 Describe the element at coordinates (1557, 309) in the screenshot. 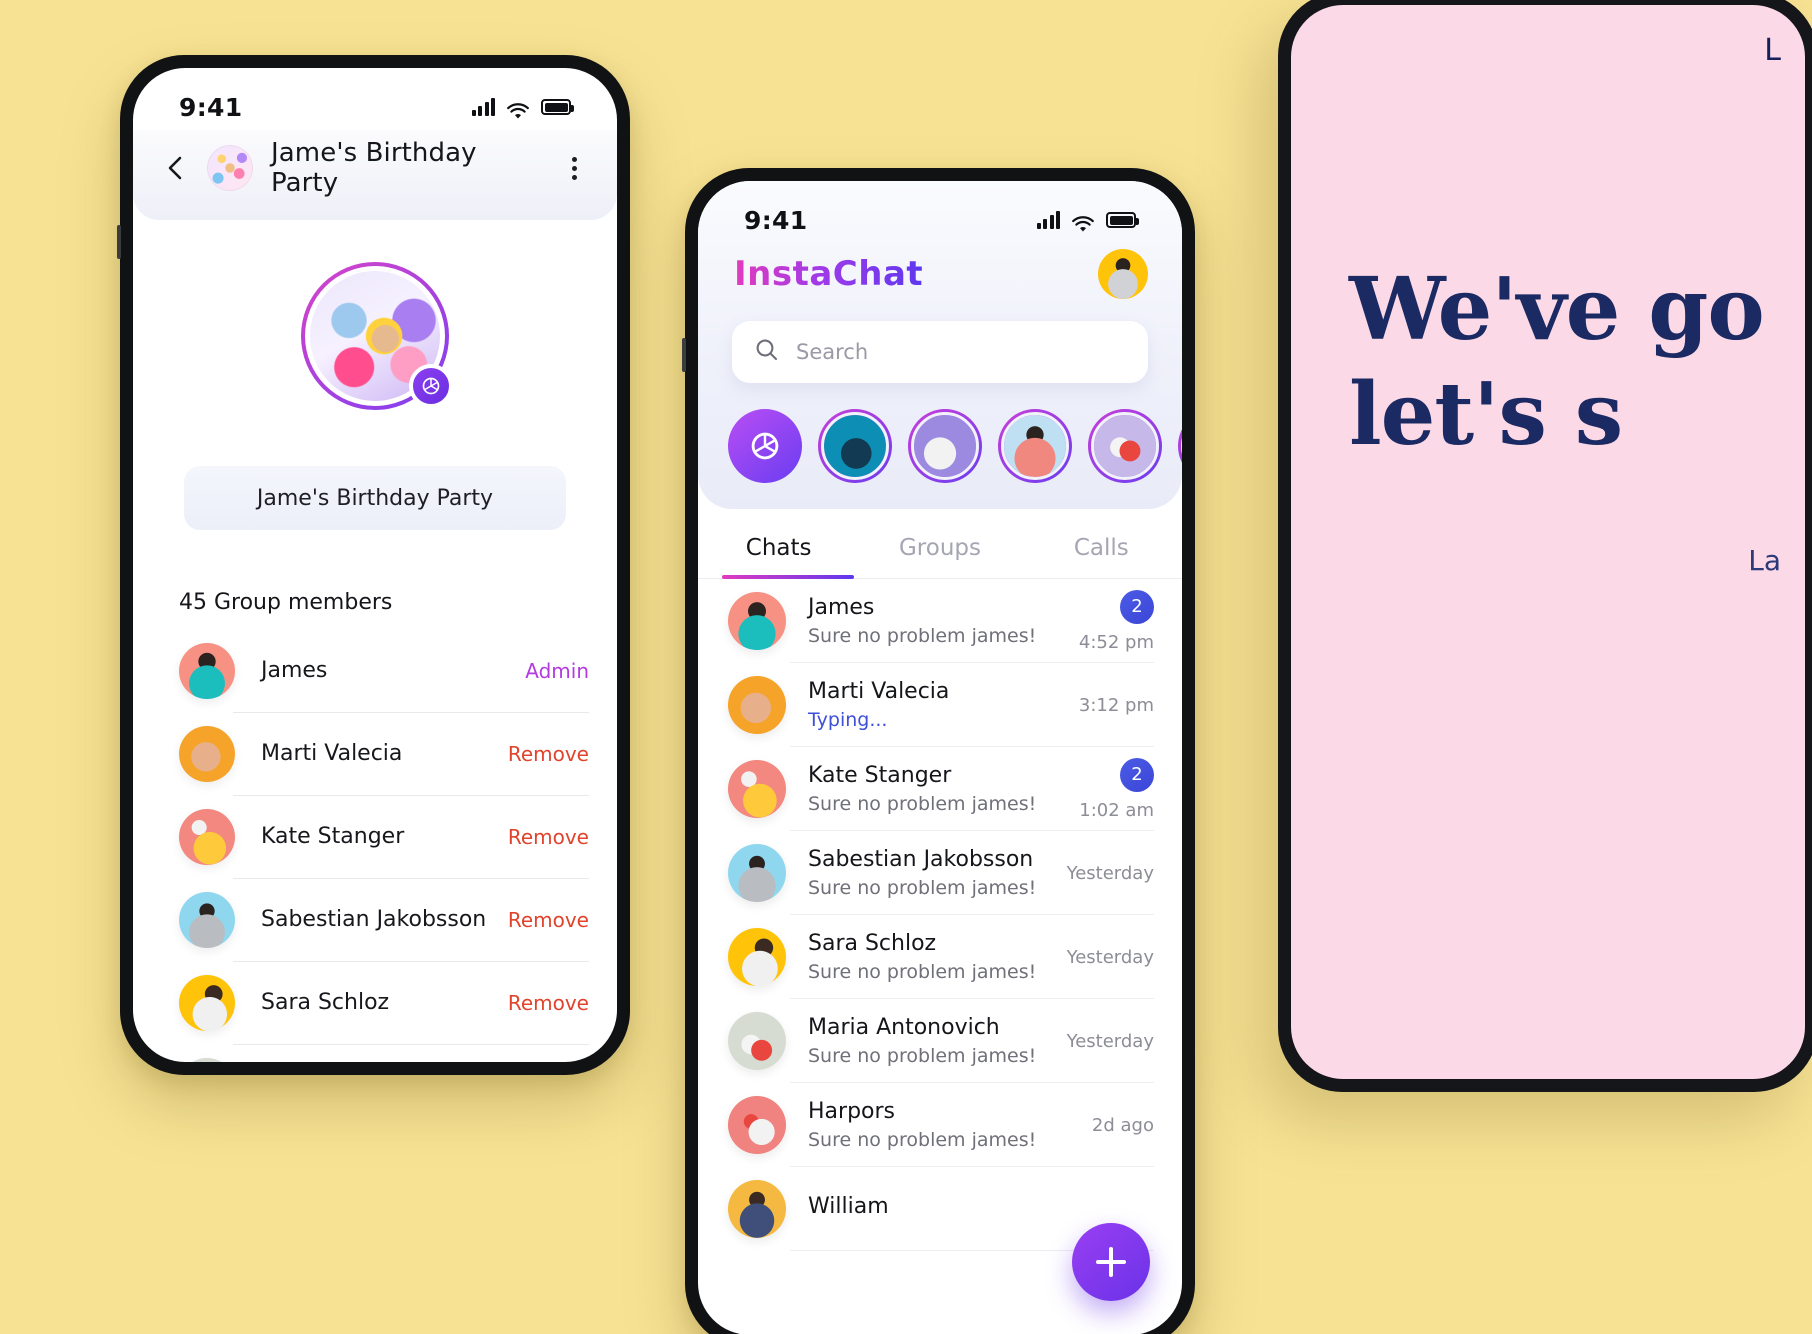

I see `promo-headline-line1: We've go` at that location.